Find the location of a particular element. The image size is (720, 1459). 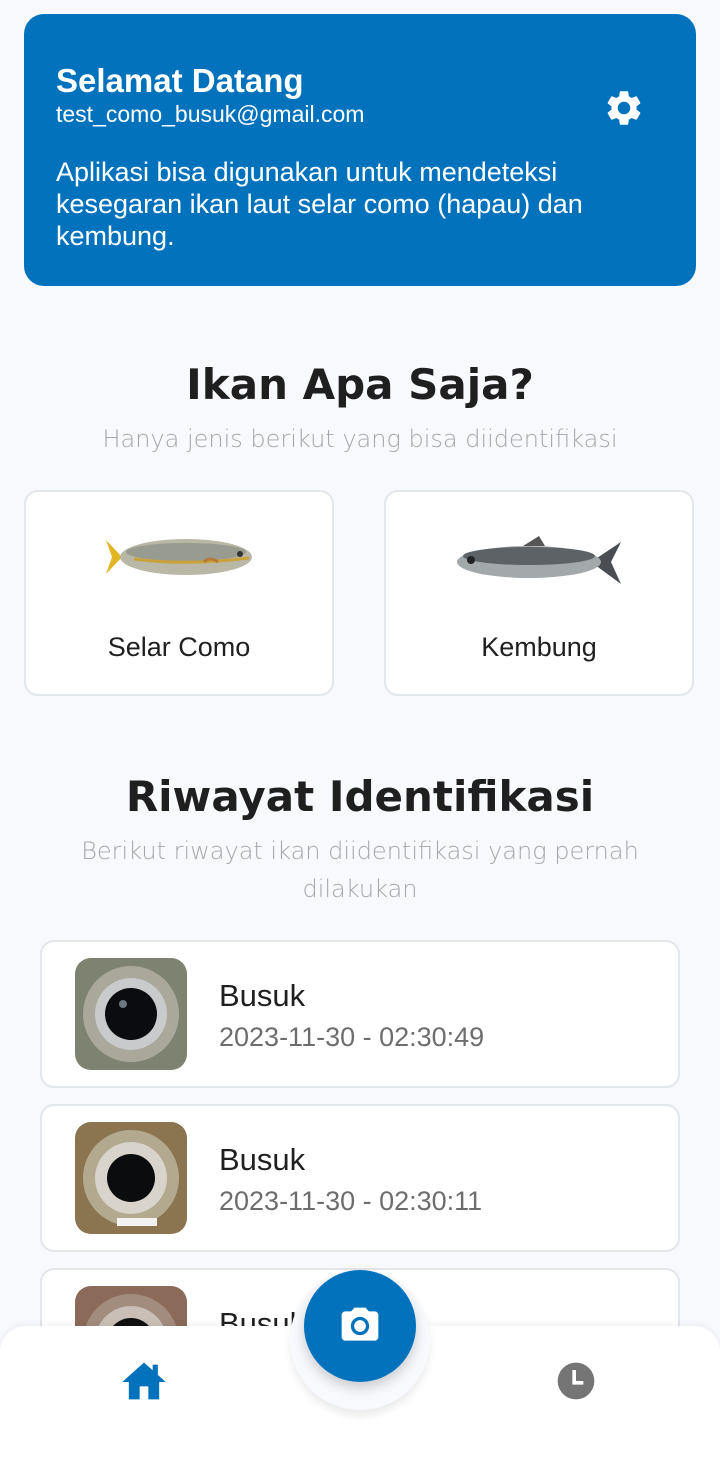

nav-history-button is located at coordinates (576, 1381).